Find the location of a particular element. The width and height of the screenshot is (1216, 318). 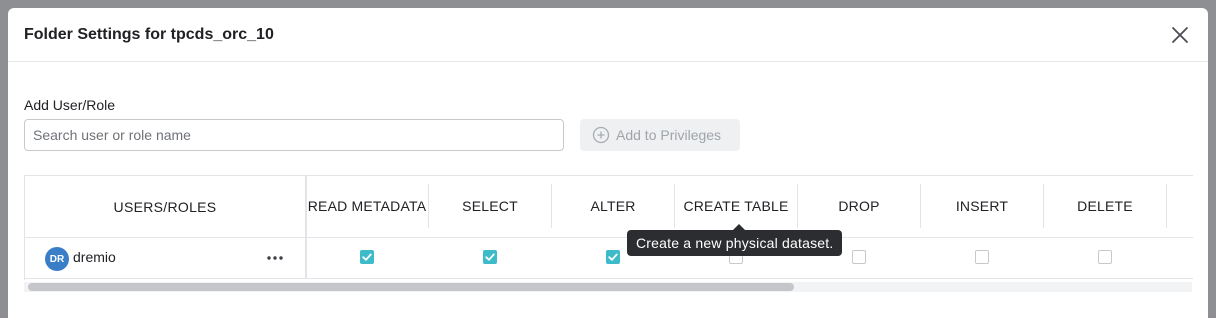

header-create-table: CREATE TABLE is located at coordinates (736, 206).